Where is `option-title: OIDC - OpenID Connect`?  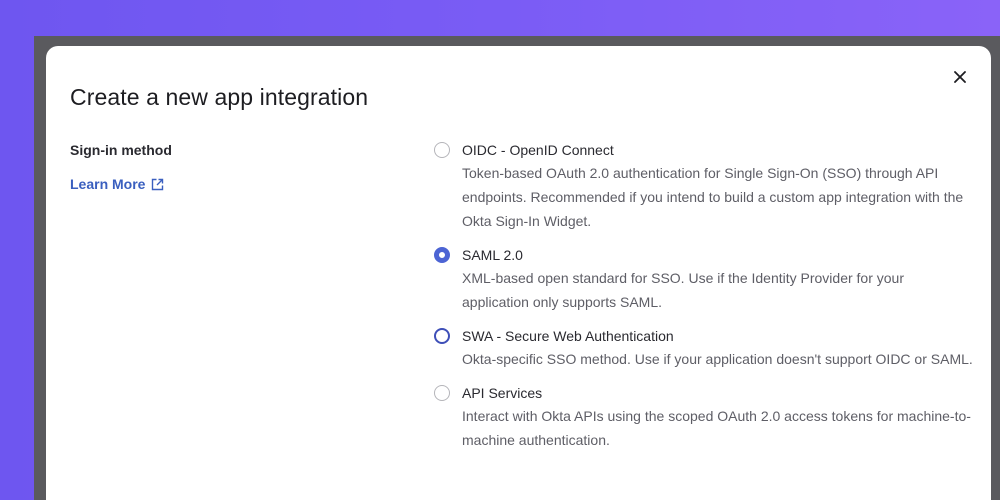 option-title: OIDC - OpenID Connect is located at coordinates (538, 150).